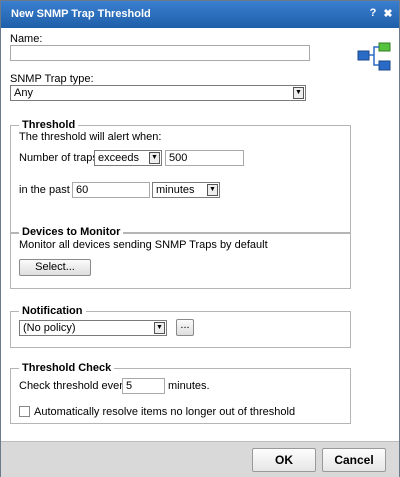 The width and height of the screenshot is (400, 477). What do you see at coordinates (111, 190) in the screenshot?
I see `period-input: 60` at bounding box center [111, 190].